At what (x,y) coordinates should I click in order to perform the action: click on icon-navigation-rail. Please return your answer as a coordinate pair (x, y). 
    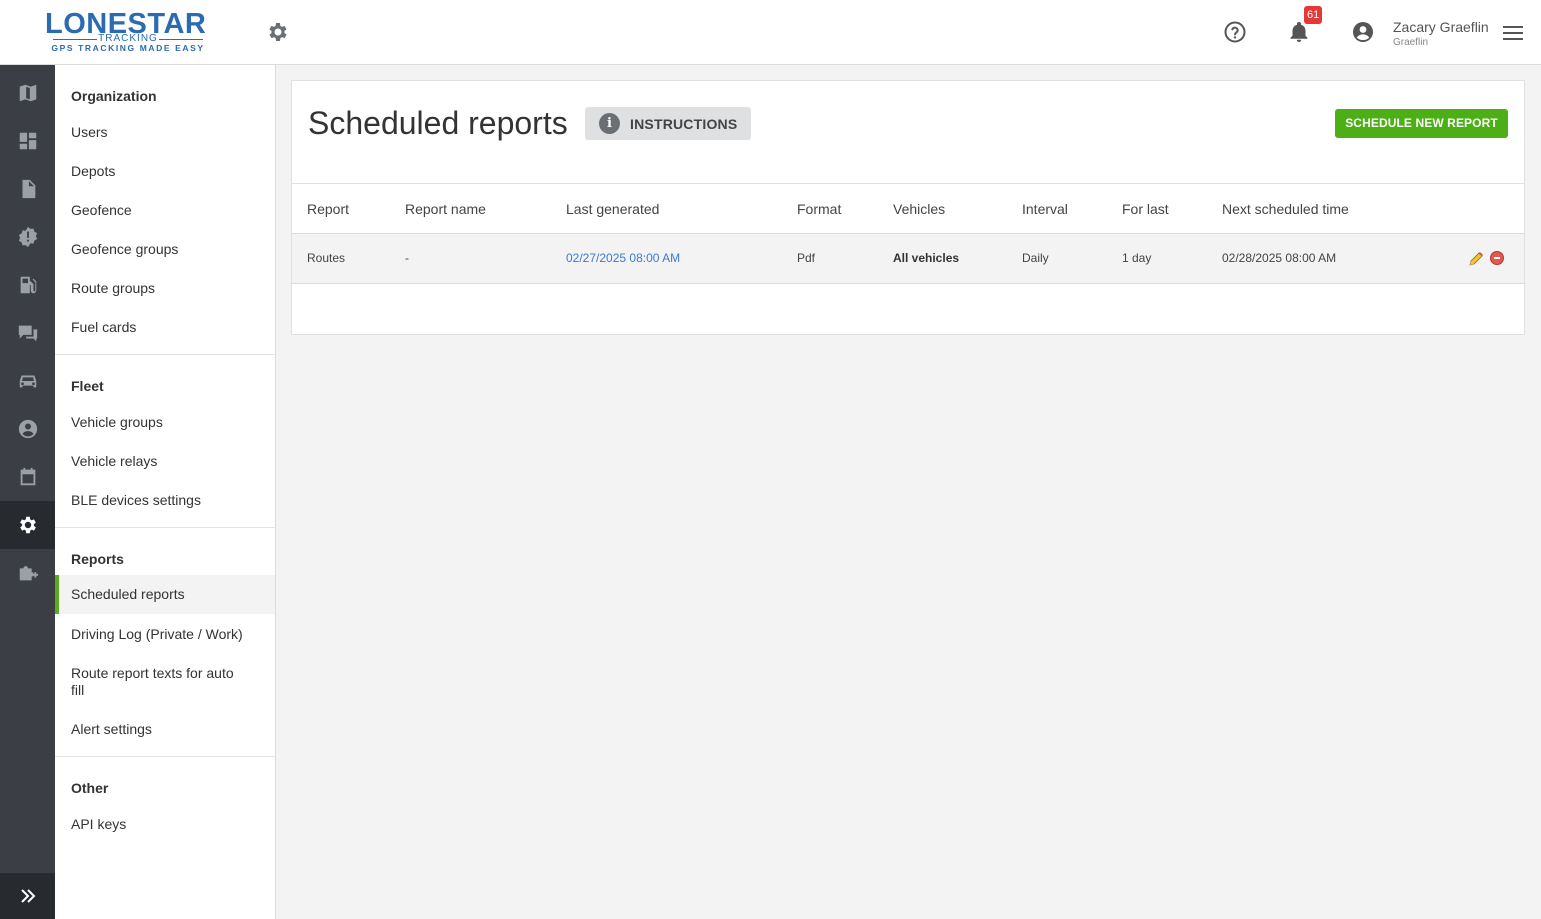
    Looking at the image, I should click on (27, 492).